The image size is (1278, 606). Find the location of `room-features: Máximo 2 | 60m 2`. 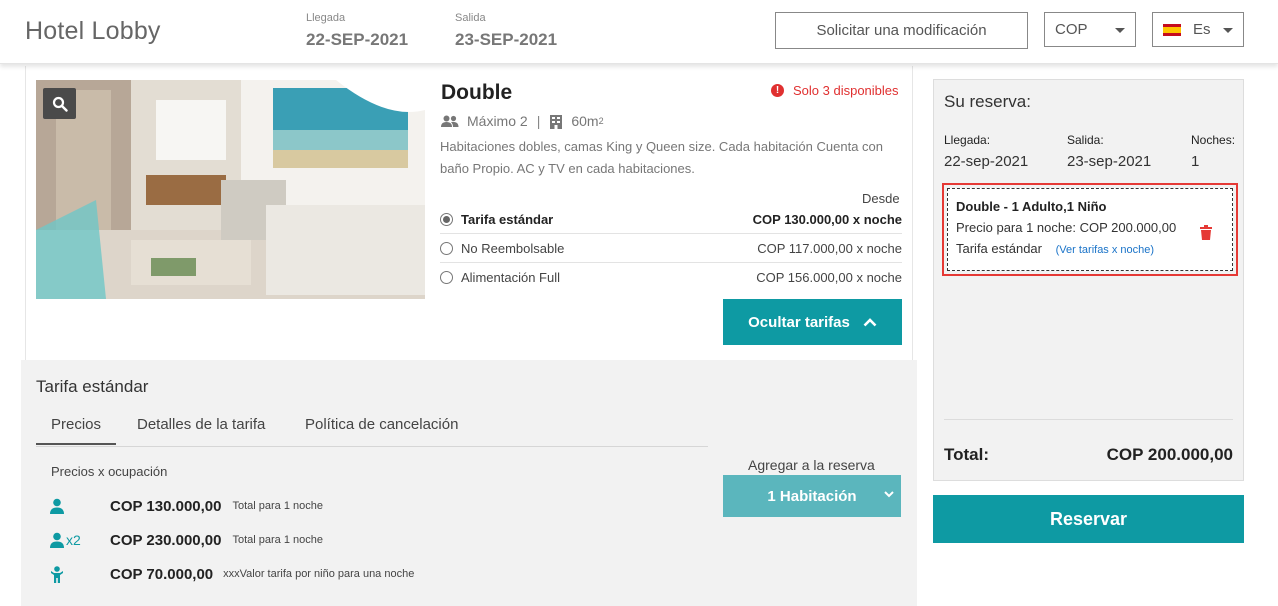

room-features: Máximo 2 | 60m 2 is located at coordinates (522, 121).